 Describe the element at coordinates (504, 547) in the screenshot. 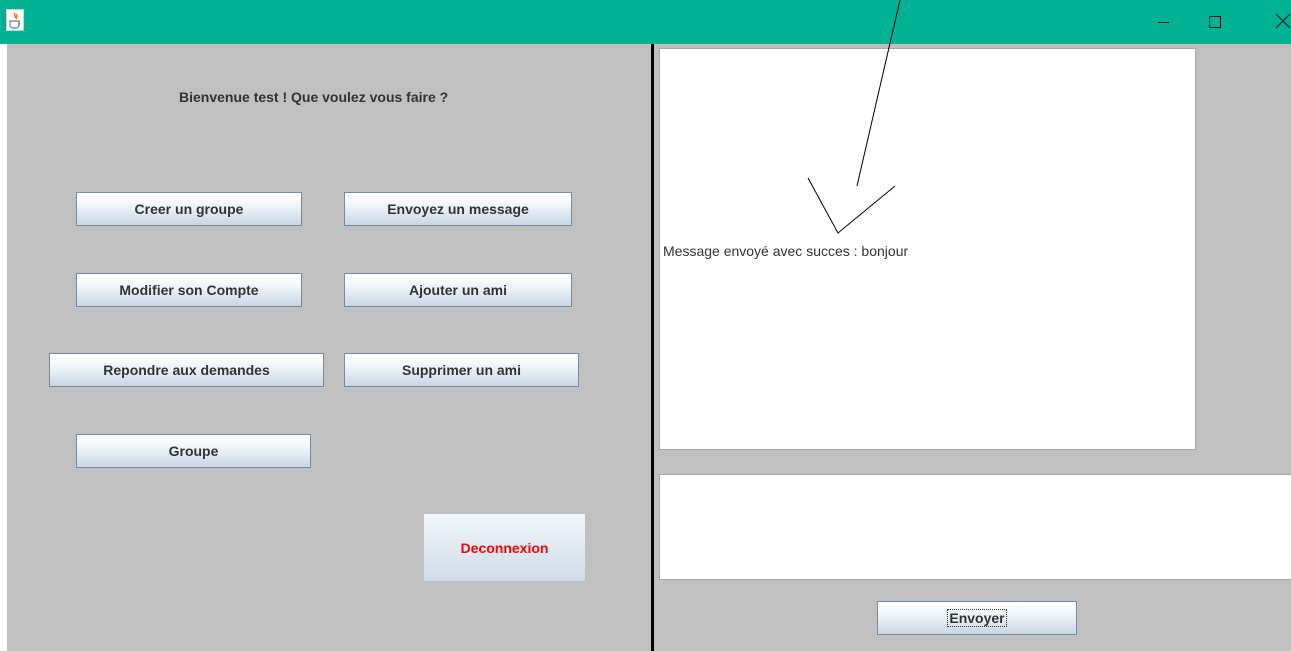

I see `logout-button: Deconnexion` at that location.